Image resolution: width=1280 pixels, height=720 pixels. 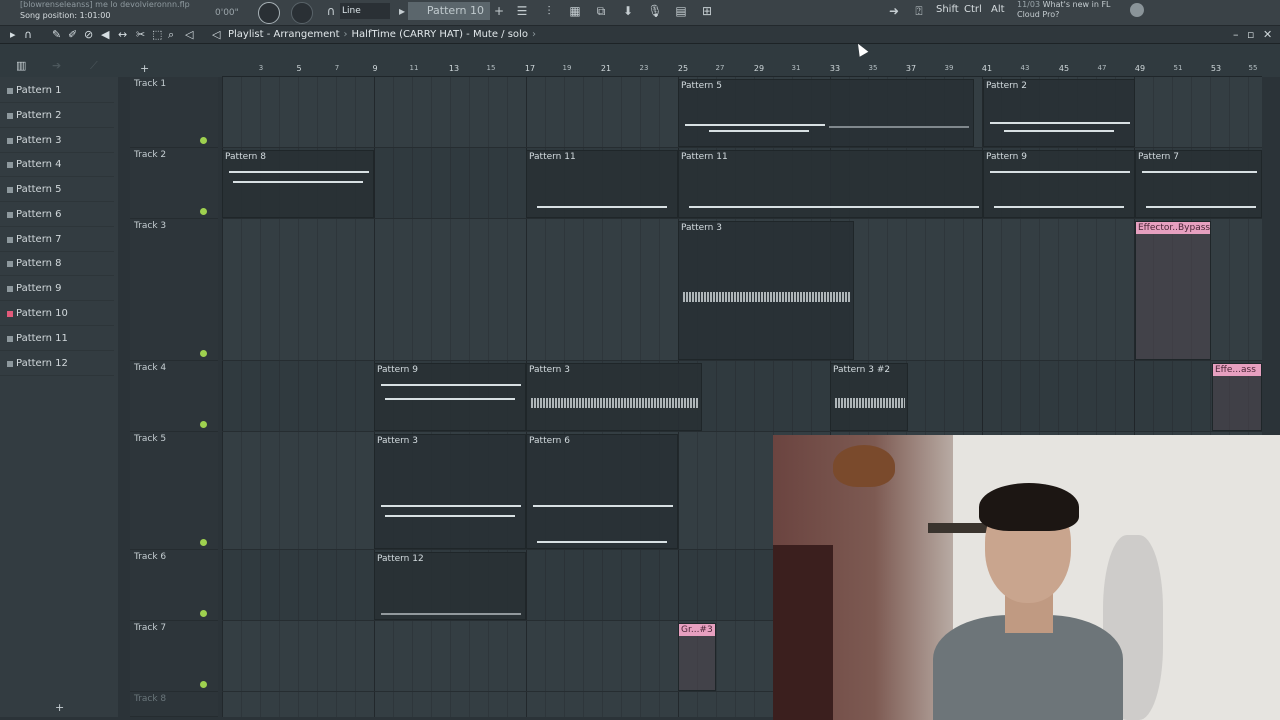 What do you see at coordinates (39, 214) in the screenshot?
I see `picker-item-label: Pattern 6` at bounding box center [39, 214].